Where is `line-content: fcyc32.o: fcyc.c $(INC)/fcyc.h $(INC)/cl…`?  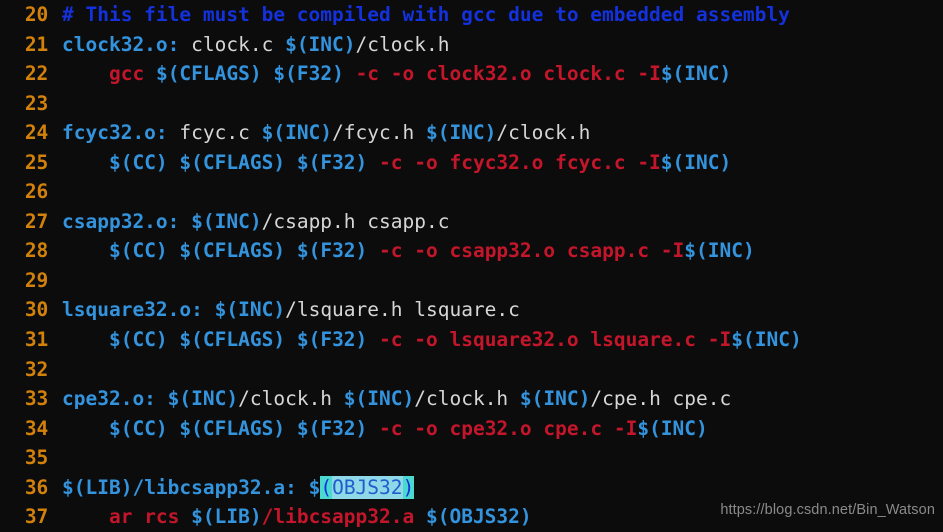 line-content: fcyc32.o: fcyc.c $(INC)/fcyc.h $(INC)/cl… is located at coordinates (319, 133).